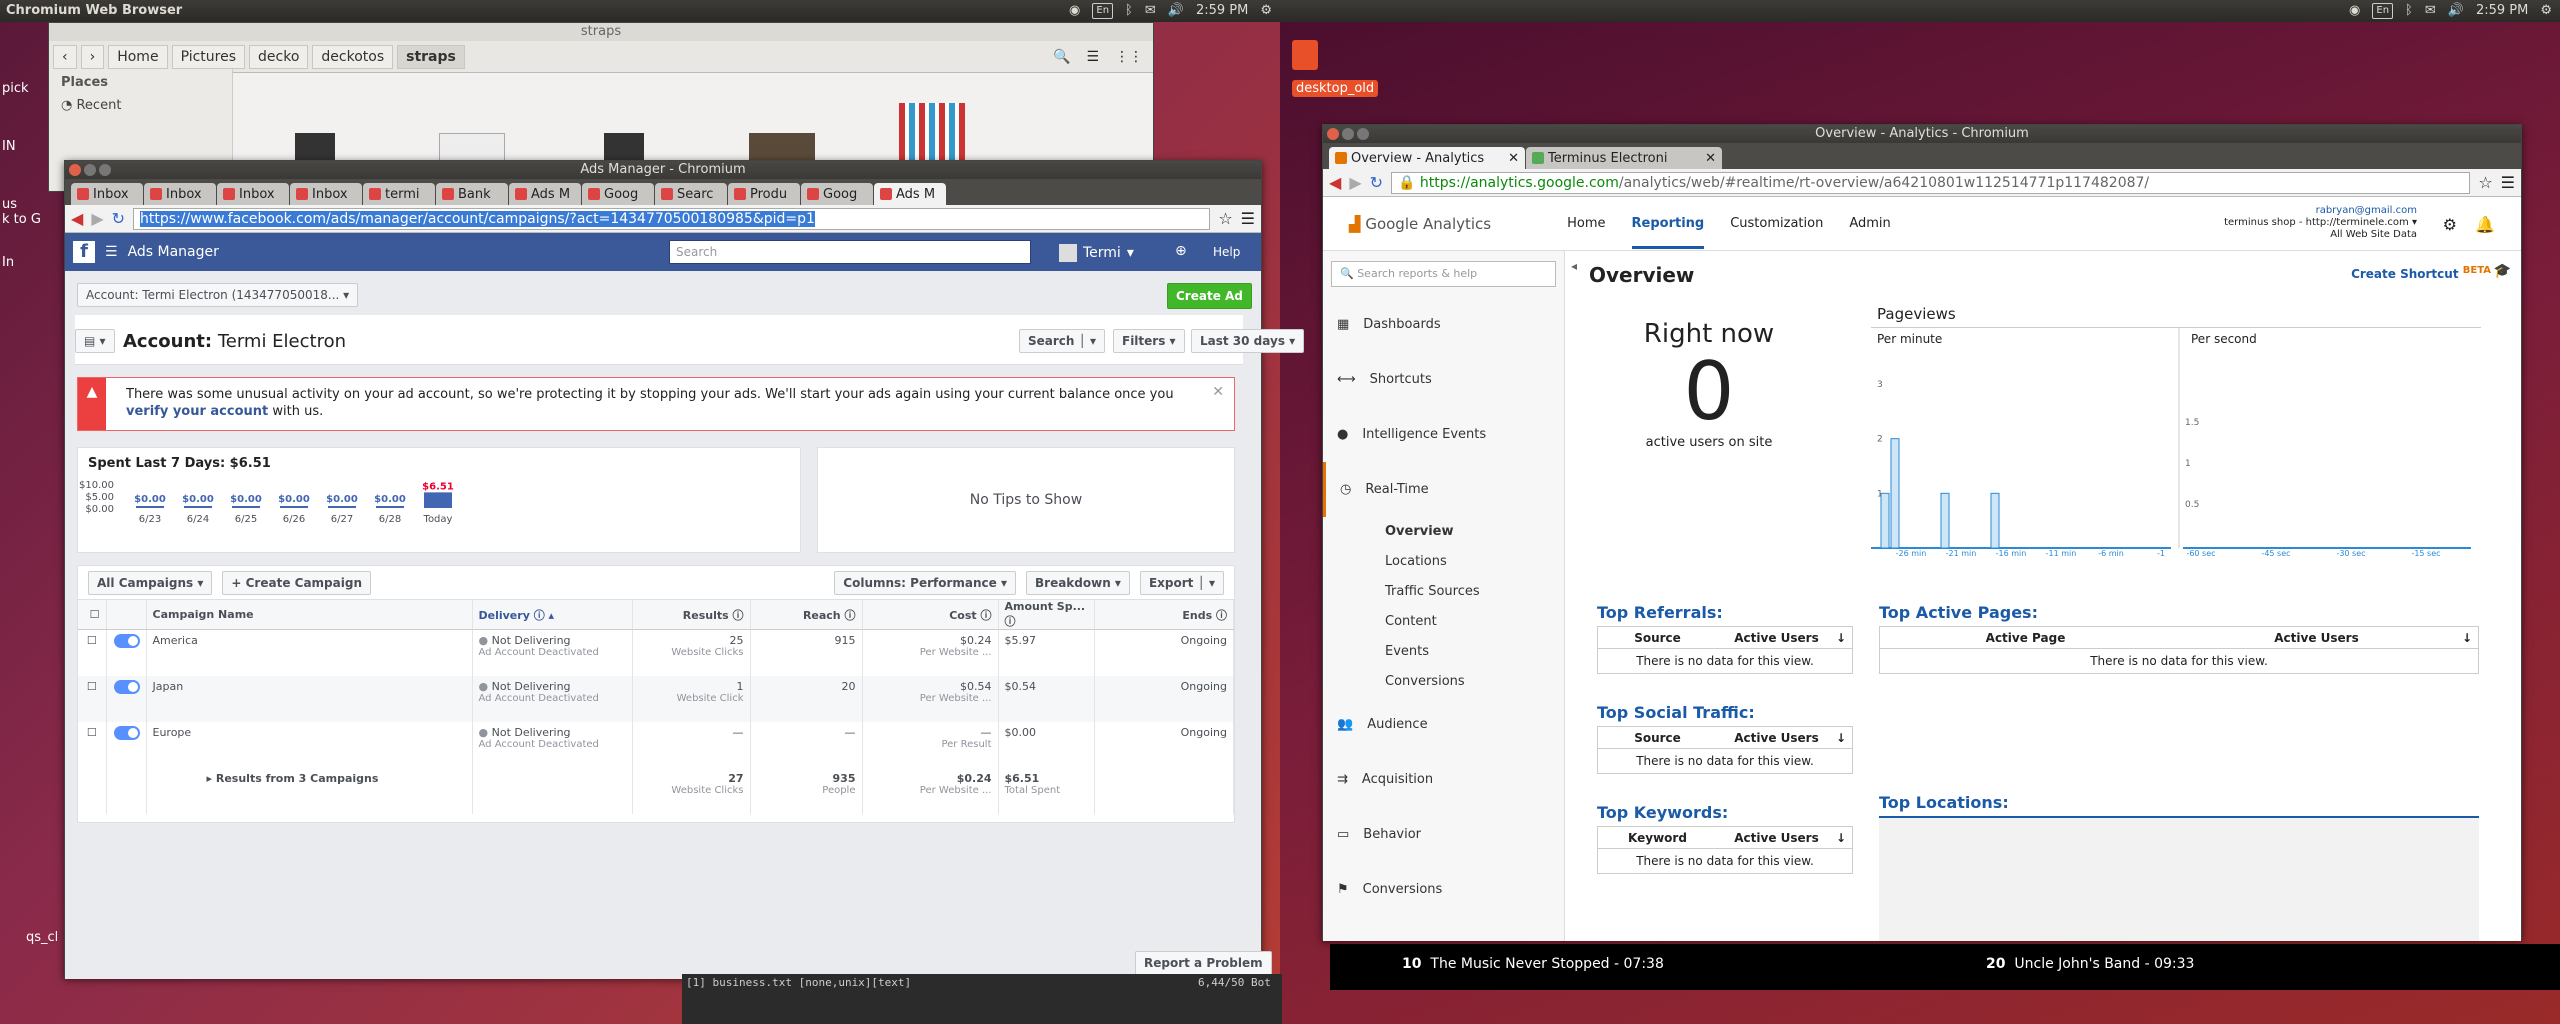 Image resolution: width=2560 pixels, height=1024 pixels. What do you see at coordinates (1348, 134) in the screenshot?
I see `minimize-button` at bounding box center [1348, 134].